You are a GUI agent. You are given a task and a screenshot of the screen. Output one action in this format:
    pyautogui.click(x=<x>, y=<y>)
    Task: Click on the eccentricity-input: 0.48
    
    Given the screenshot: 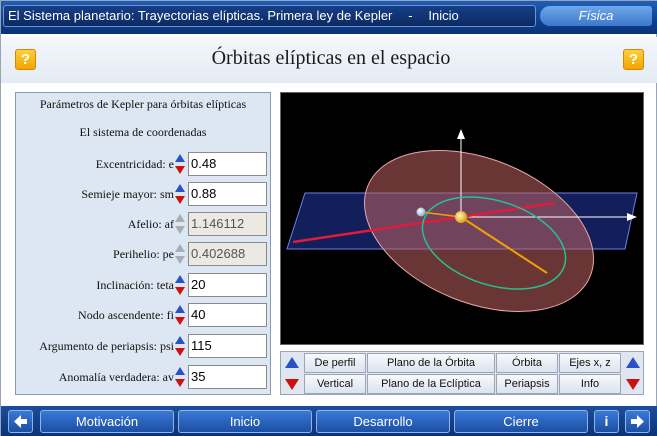 What is the action you would take?
    pyautogui.click(x=227, y=164)
    